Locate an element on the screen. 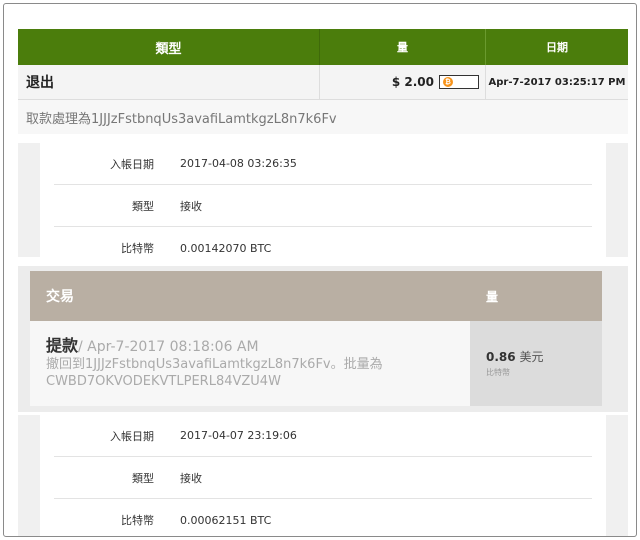 This screenshot has height=540, width=640. detail-value: 2017-04-07 23:19:06 is located at coordinates (238, 435).